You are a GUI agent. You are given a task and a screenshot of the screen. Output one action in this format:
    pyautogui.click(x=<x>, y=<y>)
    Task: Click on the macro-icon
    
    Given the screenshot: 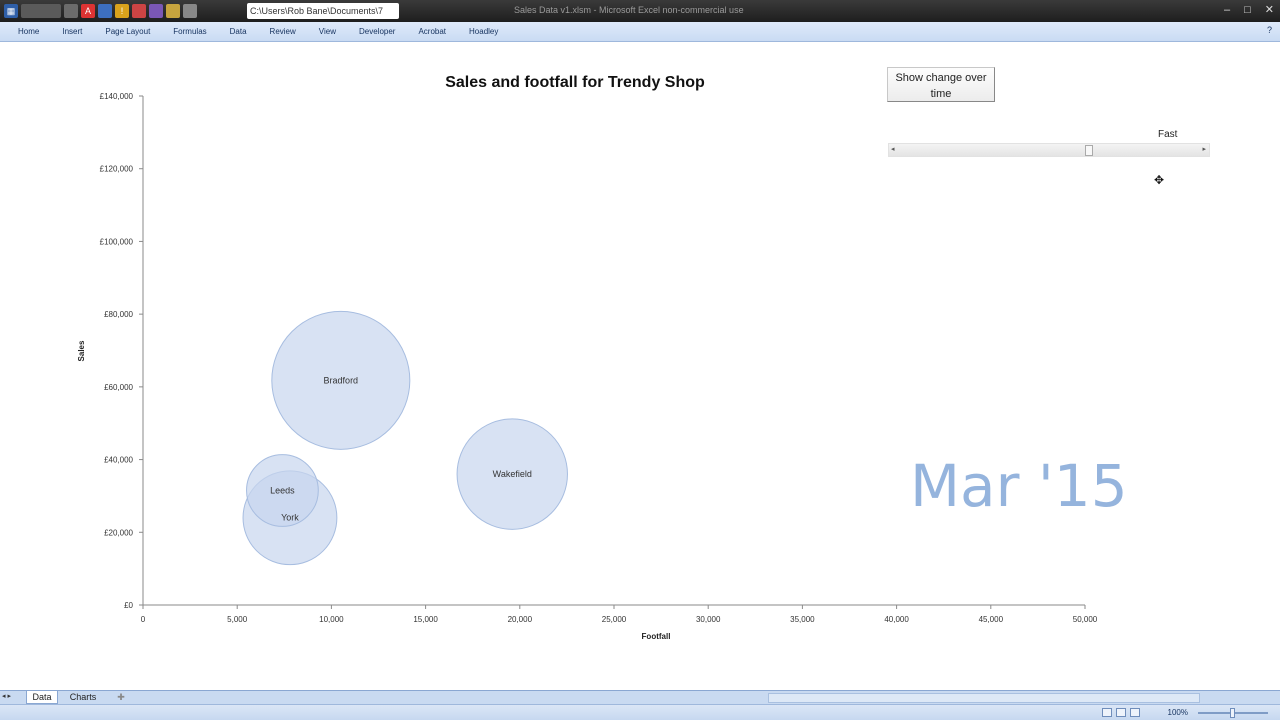 What is the action you would take?
    pyautogui.click(x=156, y=11)
    